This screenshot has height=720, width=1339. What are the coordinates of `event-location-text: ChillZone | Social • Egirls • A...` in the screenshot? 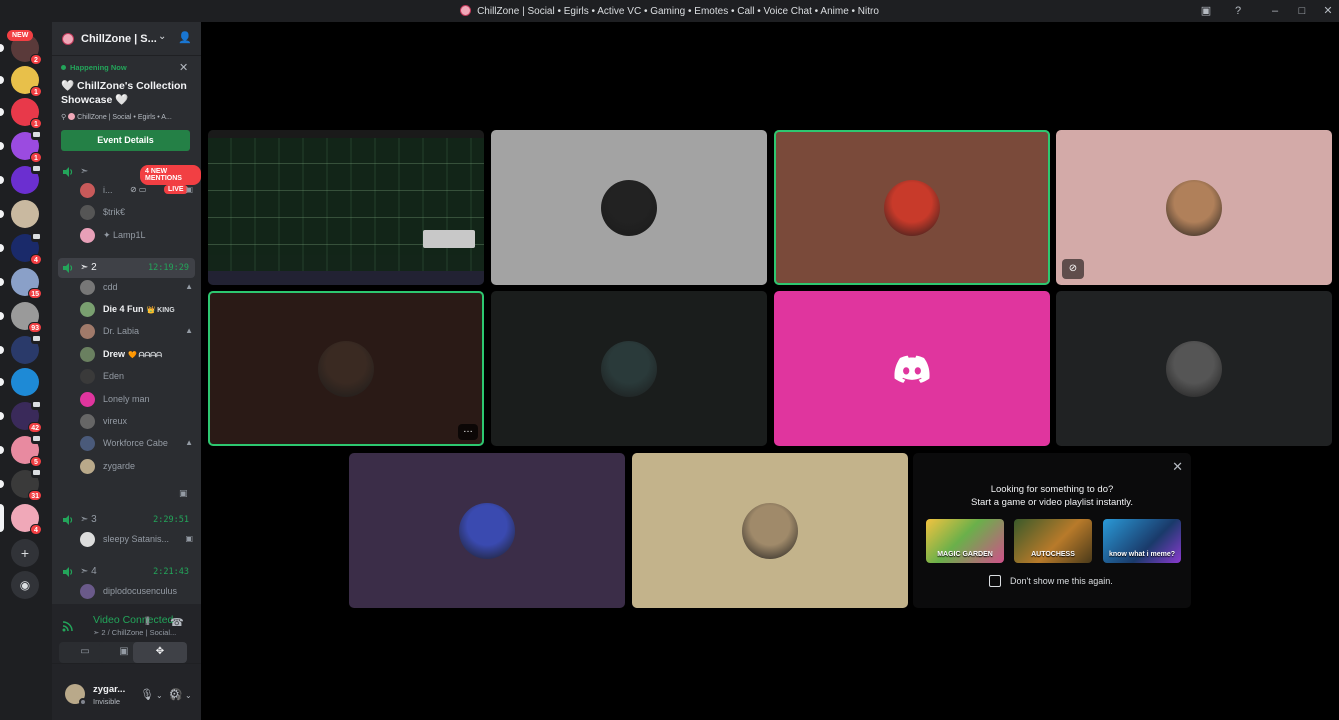 It's located at (124, 117).